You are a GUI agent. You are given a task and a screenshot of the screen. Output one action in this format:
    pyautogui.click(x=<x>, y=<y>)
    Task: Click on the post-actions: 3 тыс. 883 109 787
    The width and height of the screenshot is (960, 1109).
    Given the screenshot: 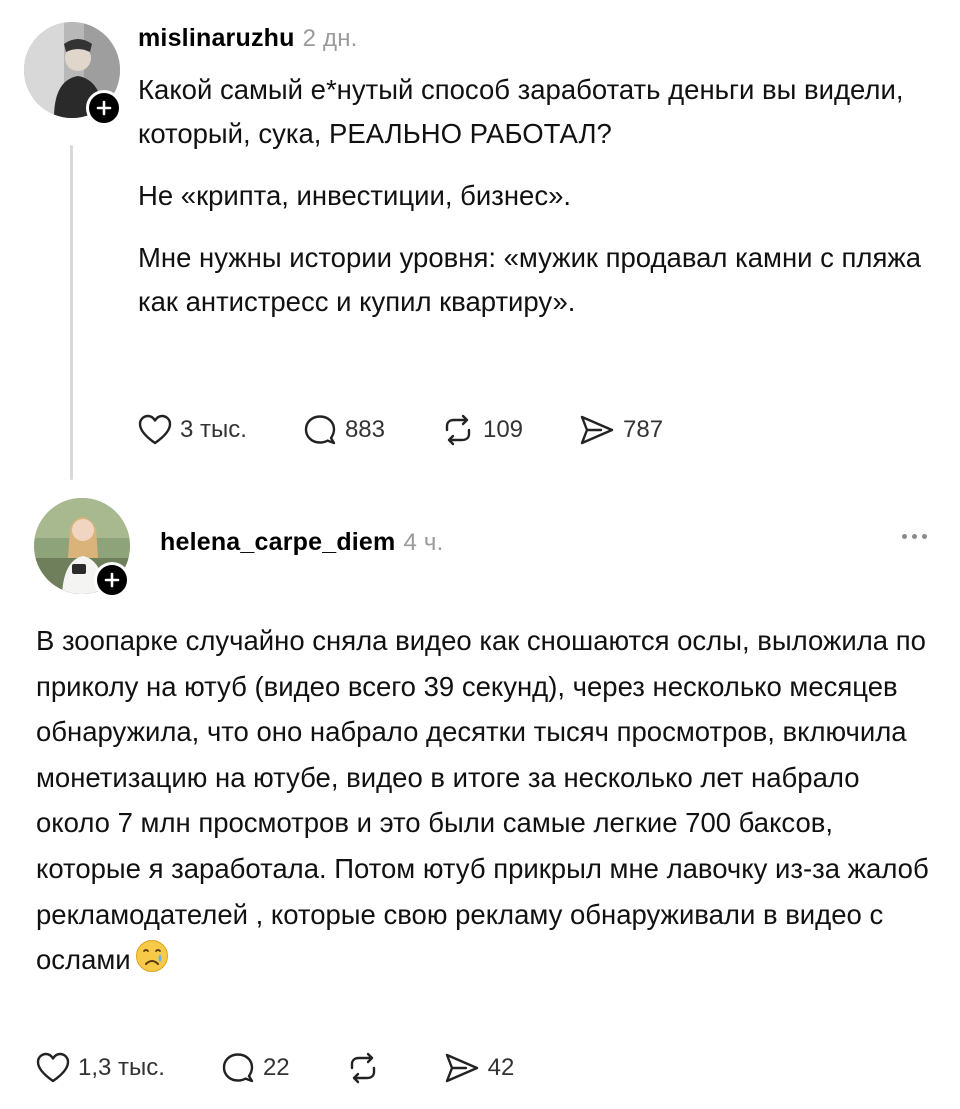 What is the action you would take?
    pyautogui.click(x=428, y=430)
    